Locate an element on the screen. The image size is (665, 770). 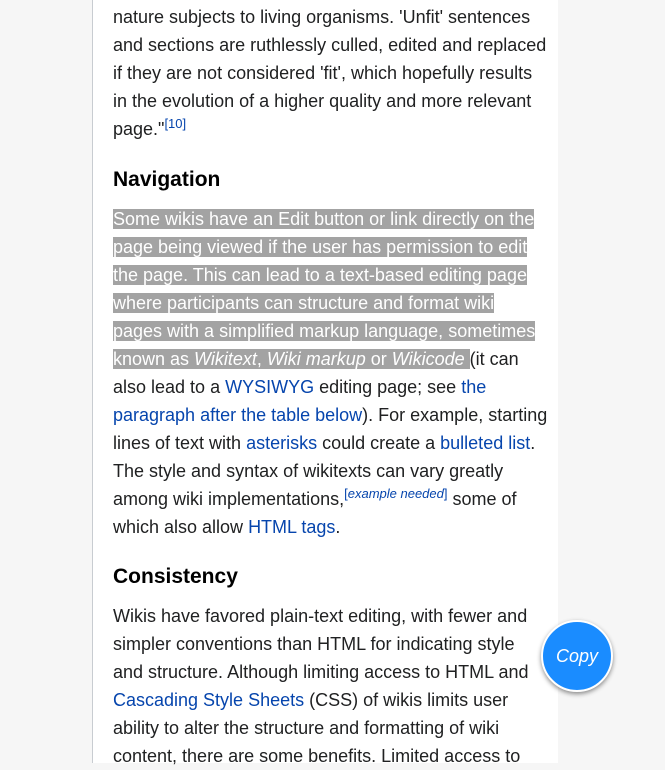
link-bulleted-list: bulleted list is located at coordinates (485, 443).